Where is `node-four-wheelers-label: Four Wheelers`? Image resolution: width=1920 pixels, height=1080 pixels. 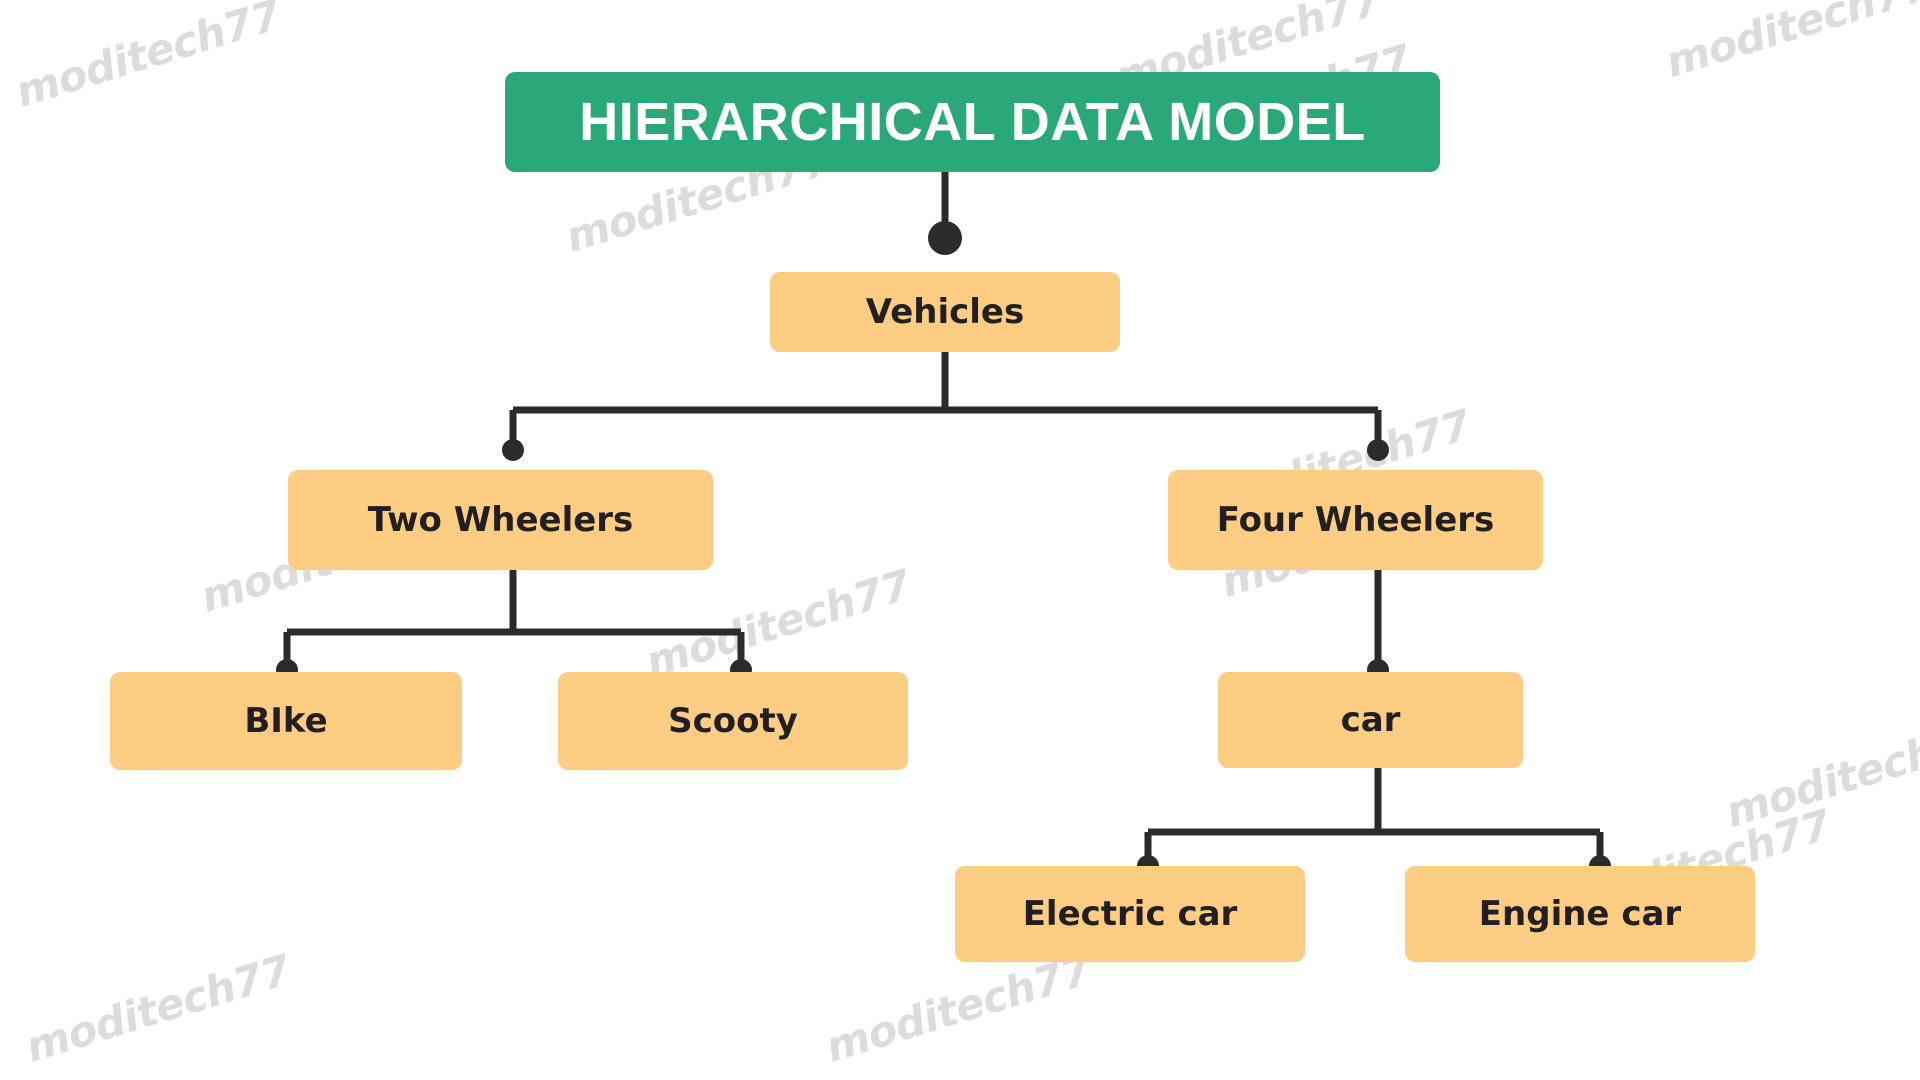 node-four-wheelers-label: Four Wheelers is located at coordinates (1355, 520).